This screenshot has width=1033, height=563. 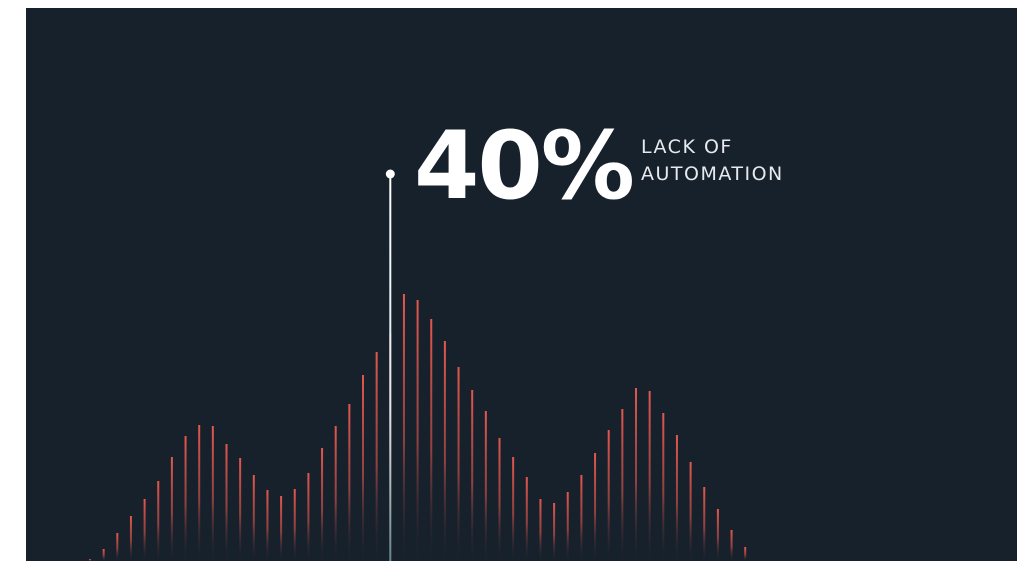 What do you see at coordinates (524, 166) in the screenshot?
I see `highlight-value: 40%` at bounding box center [524, 166].